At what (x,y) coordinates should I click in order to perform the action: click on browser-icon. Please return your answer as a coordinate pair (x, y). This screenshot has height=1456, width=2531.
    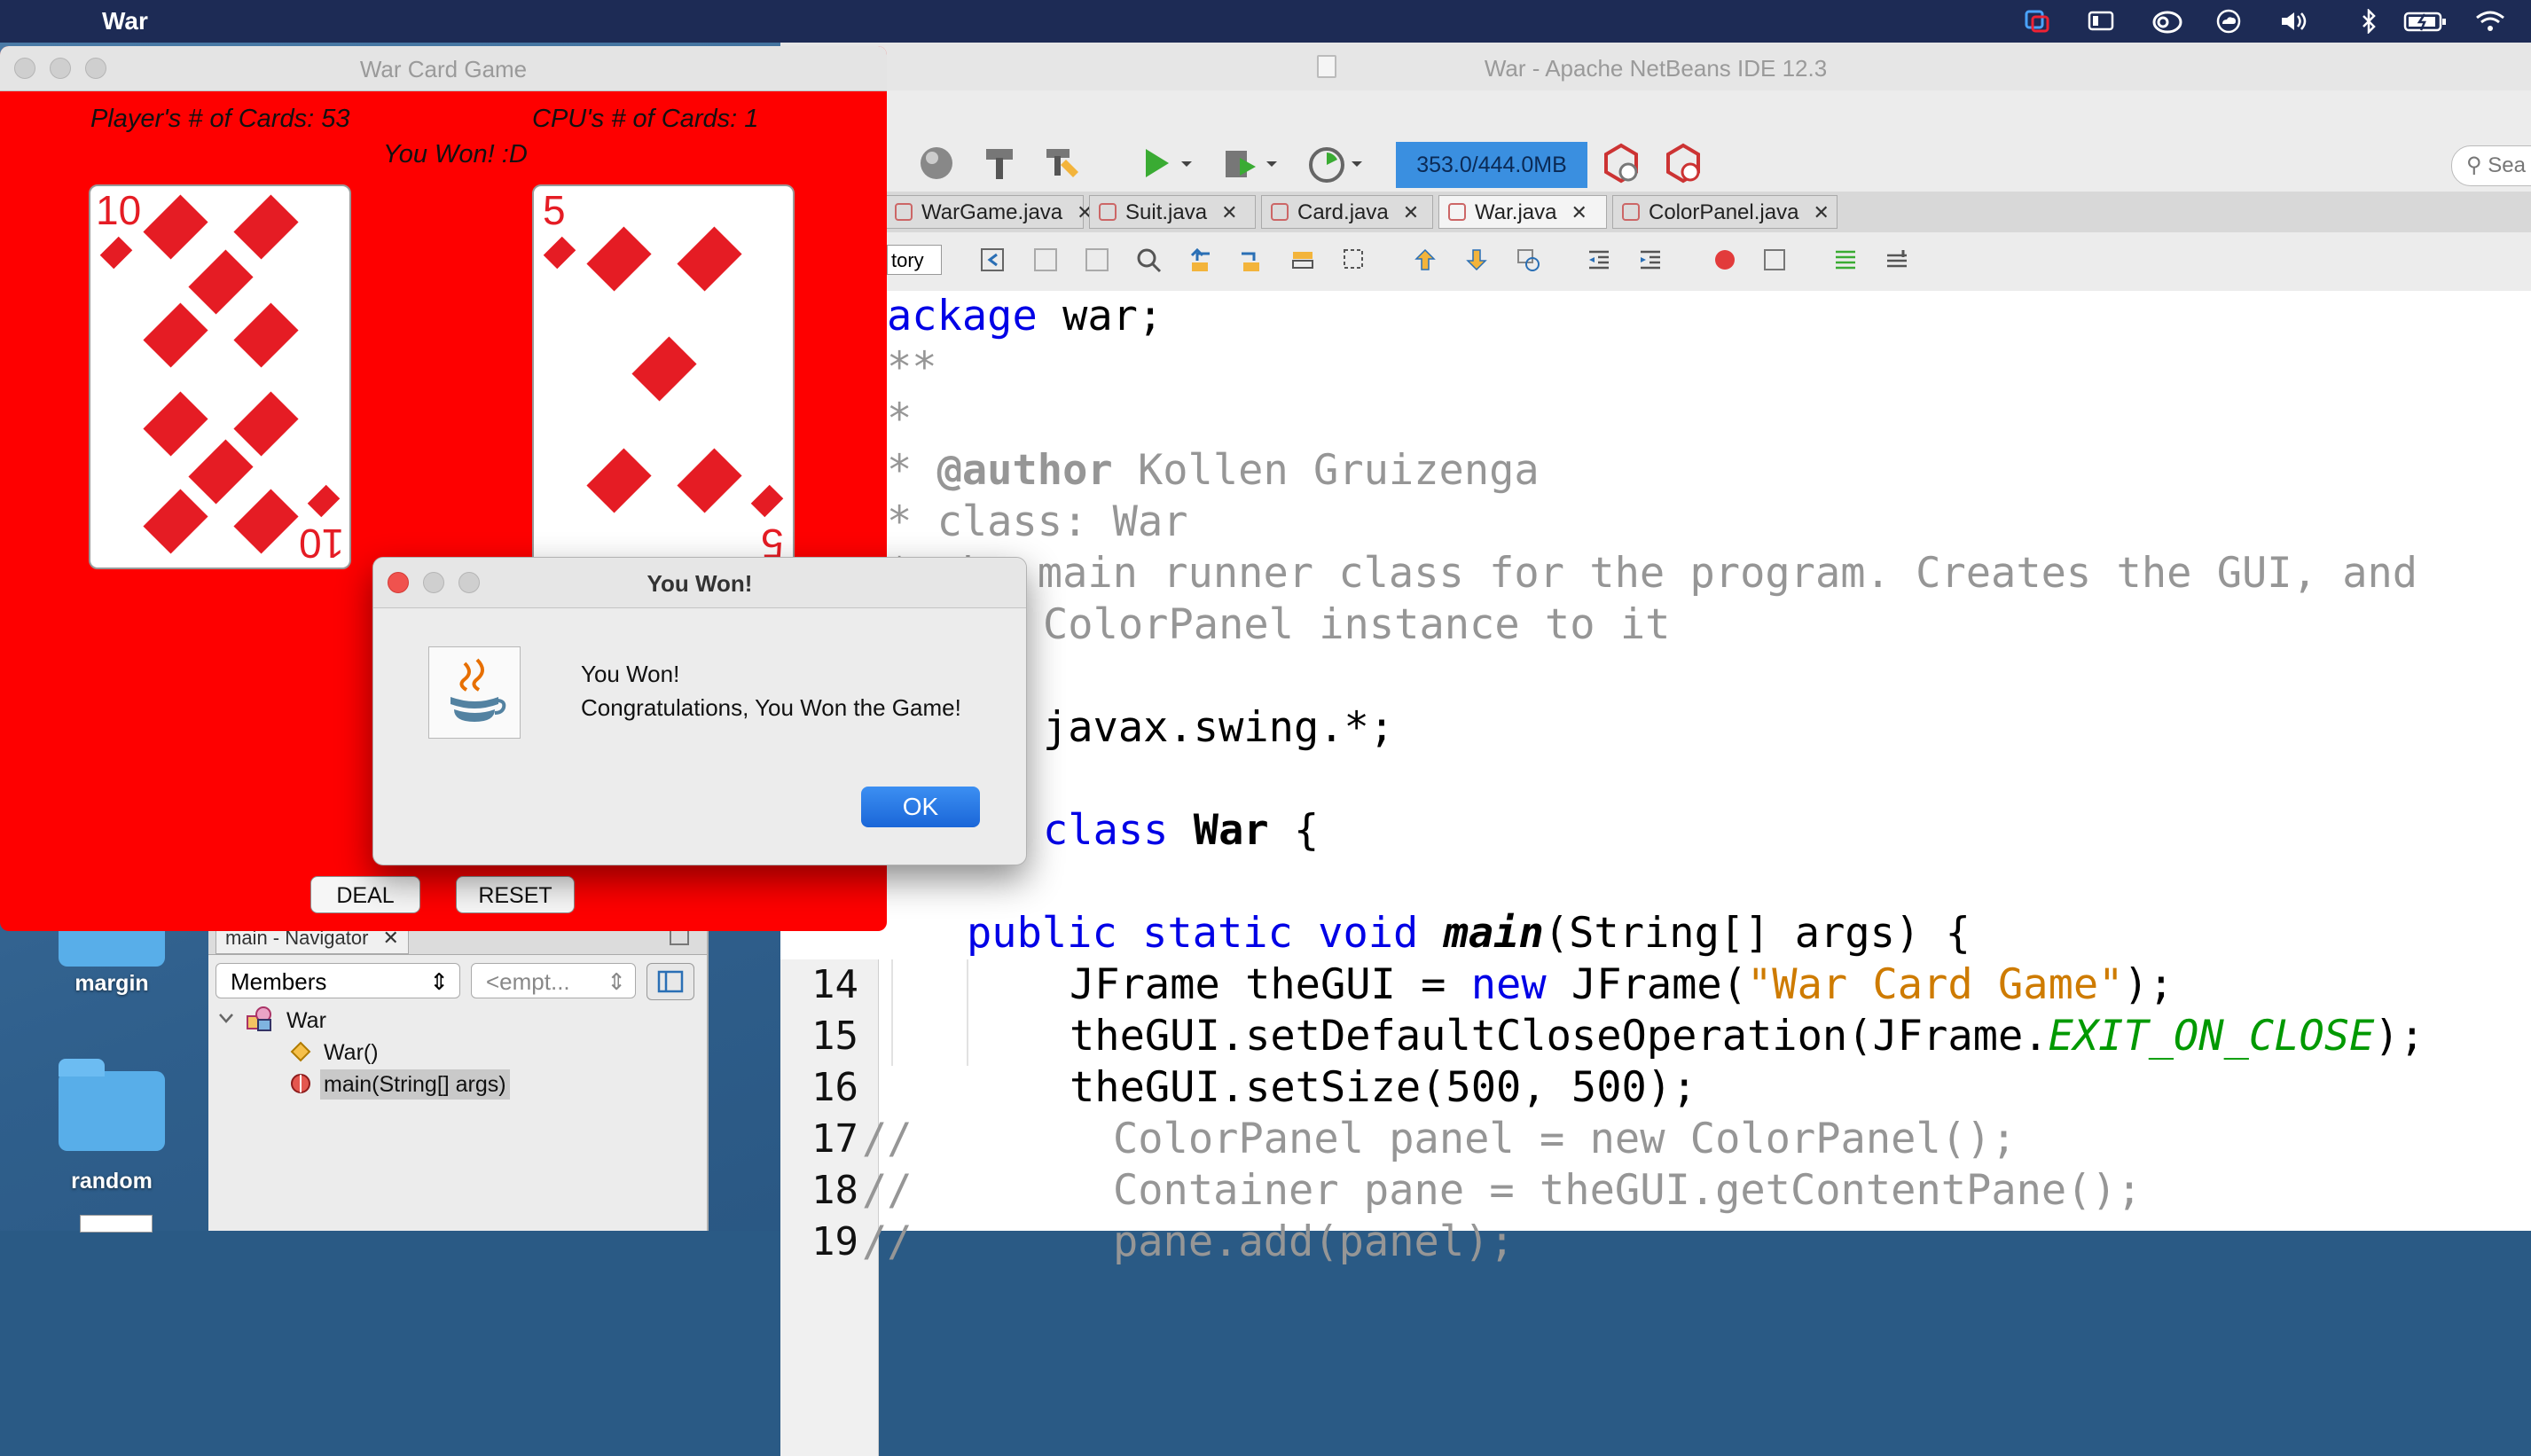
    Looking at the image, I should click on (938, 163).